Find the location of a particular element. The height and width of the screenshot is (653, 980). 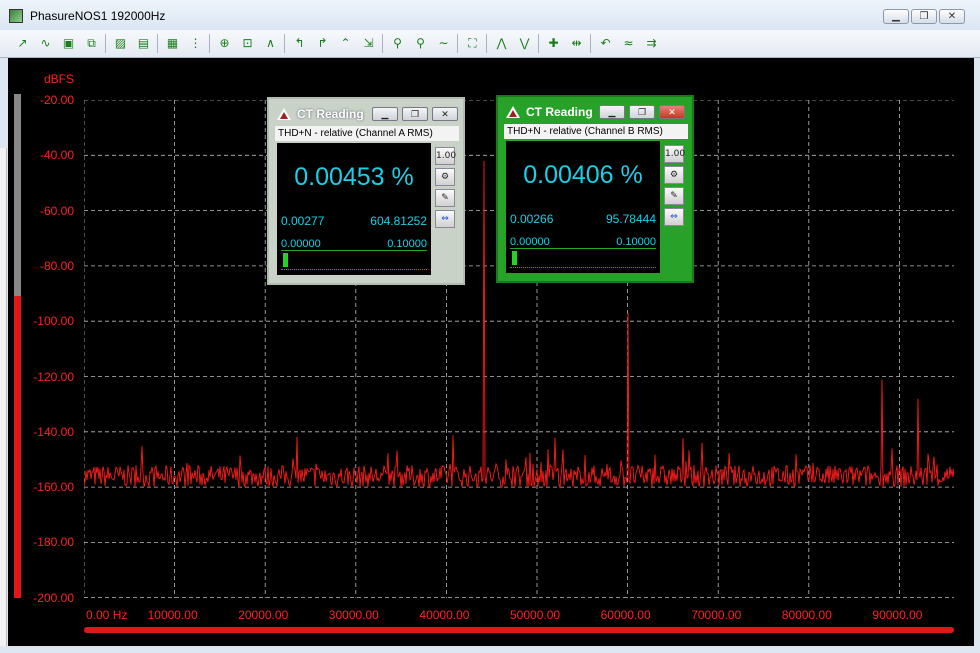

x-tick-label: 70000.00 is located at coordinates (716, 615).